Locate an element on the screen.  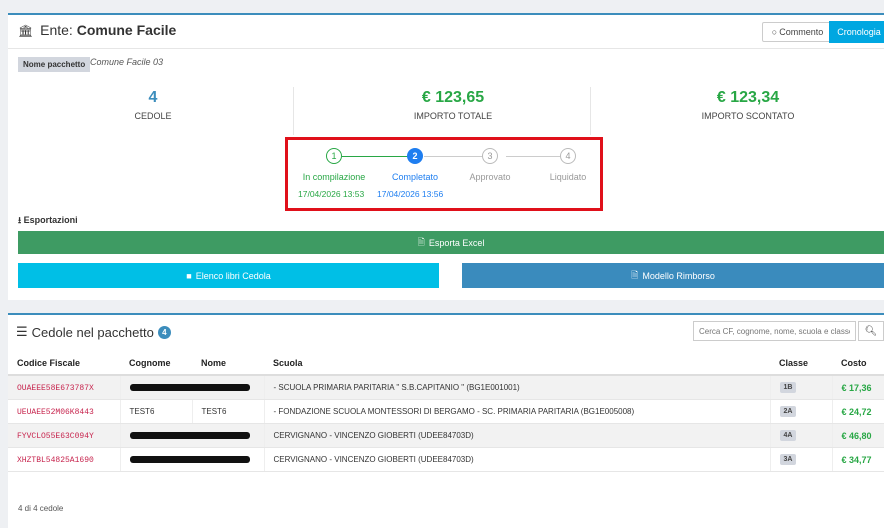
excel-file-icon: 🗎︎ is located at coordinates (421, 241).